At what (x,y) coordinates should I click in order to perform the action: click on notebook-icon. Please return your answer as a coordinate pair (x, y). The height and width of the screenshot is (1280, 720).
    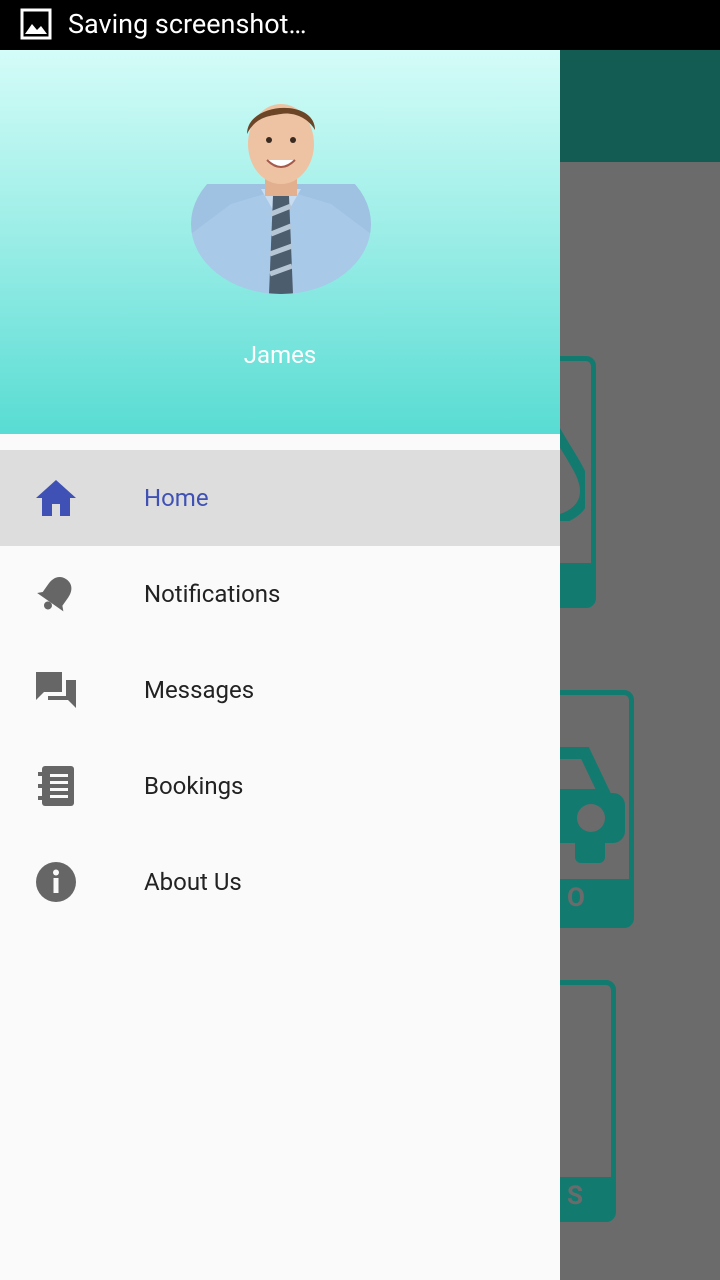
    Looking at the image, I should click on (56, 786).